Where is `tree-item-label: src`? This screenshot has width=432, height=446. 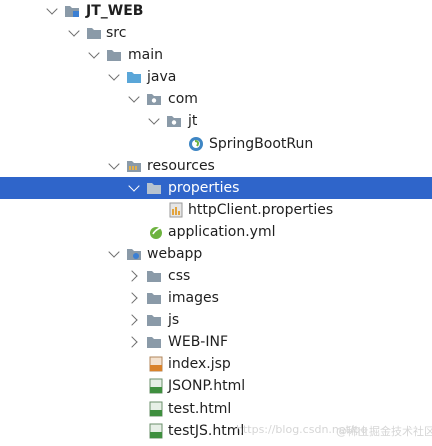
tree-item-label: src is located at coordinates (116, 33).